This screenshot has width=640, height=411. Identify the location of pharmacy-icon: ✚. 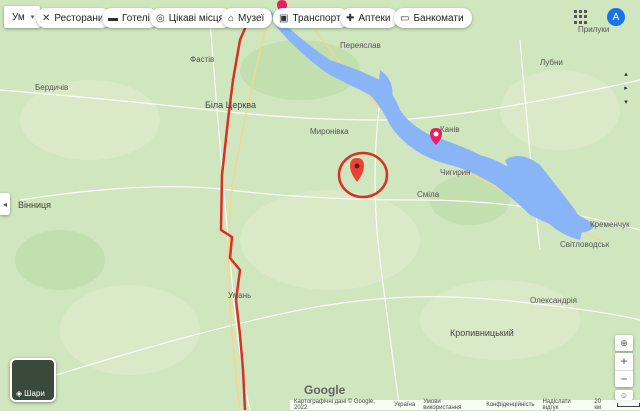
(350, 18).